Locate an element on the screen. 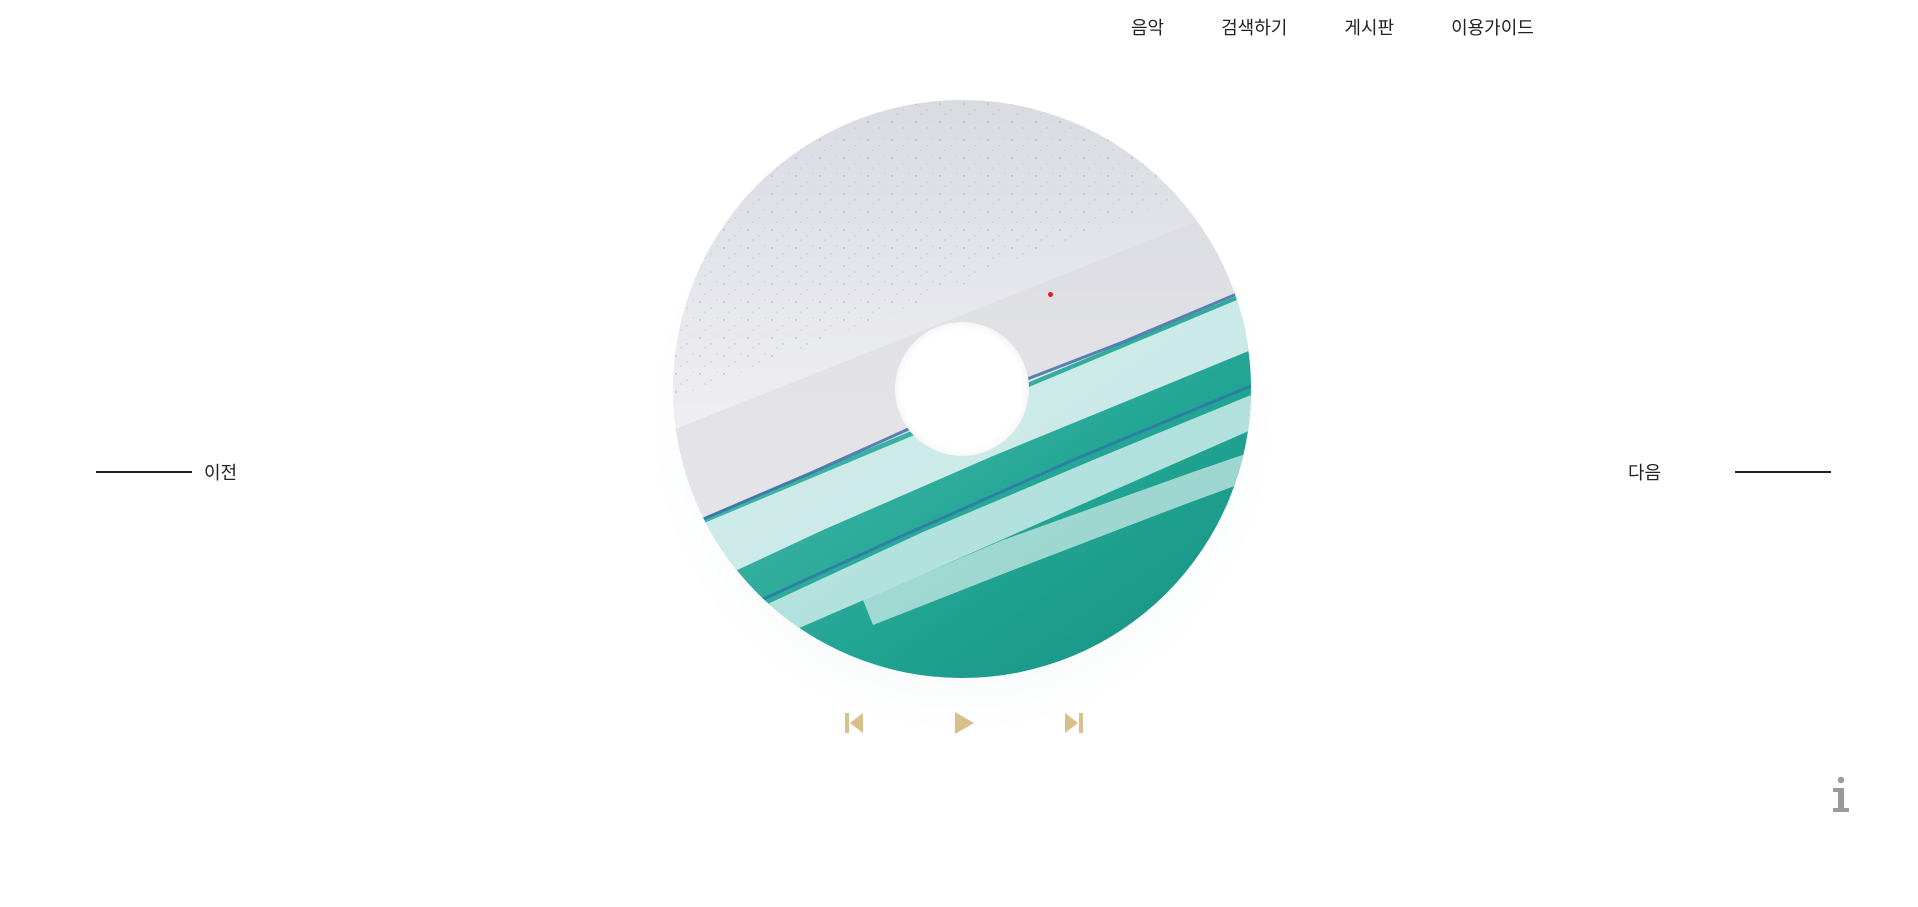  nav-item-board: 게시판 is located at coordinates (1369, 27).